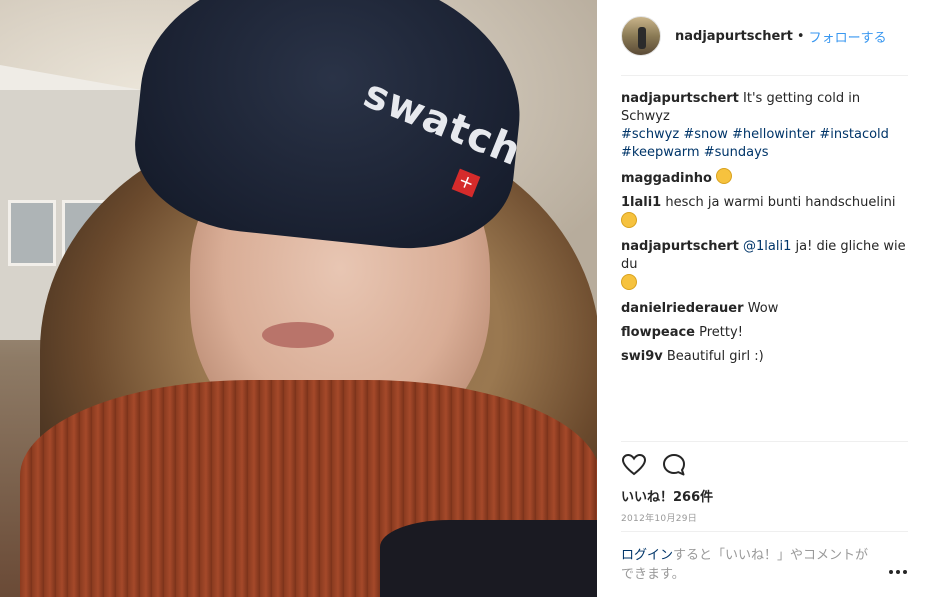 This screenshot has height=597, width=931. What do you see at coordinates (642, 356) in the screenshot?
I see `comment-username: swi9v` at bounding box center [642, 356].